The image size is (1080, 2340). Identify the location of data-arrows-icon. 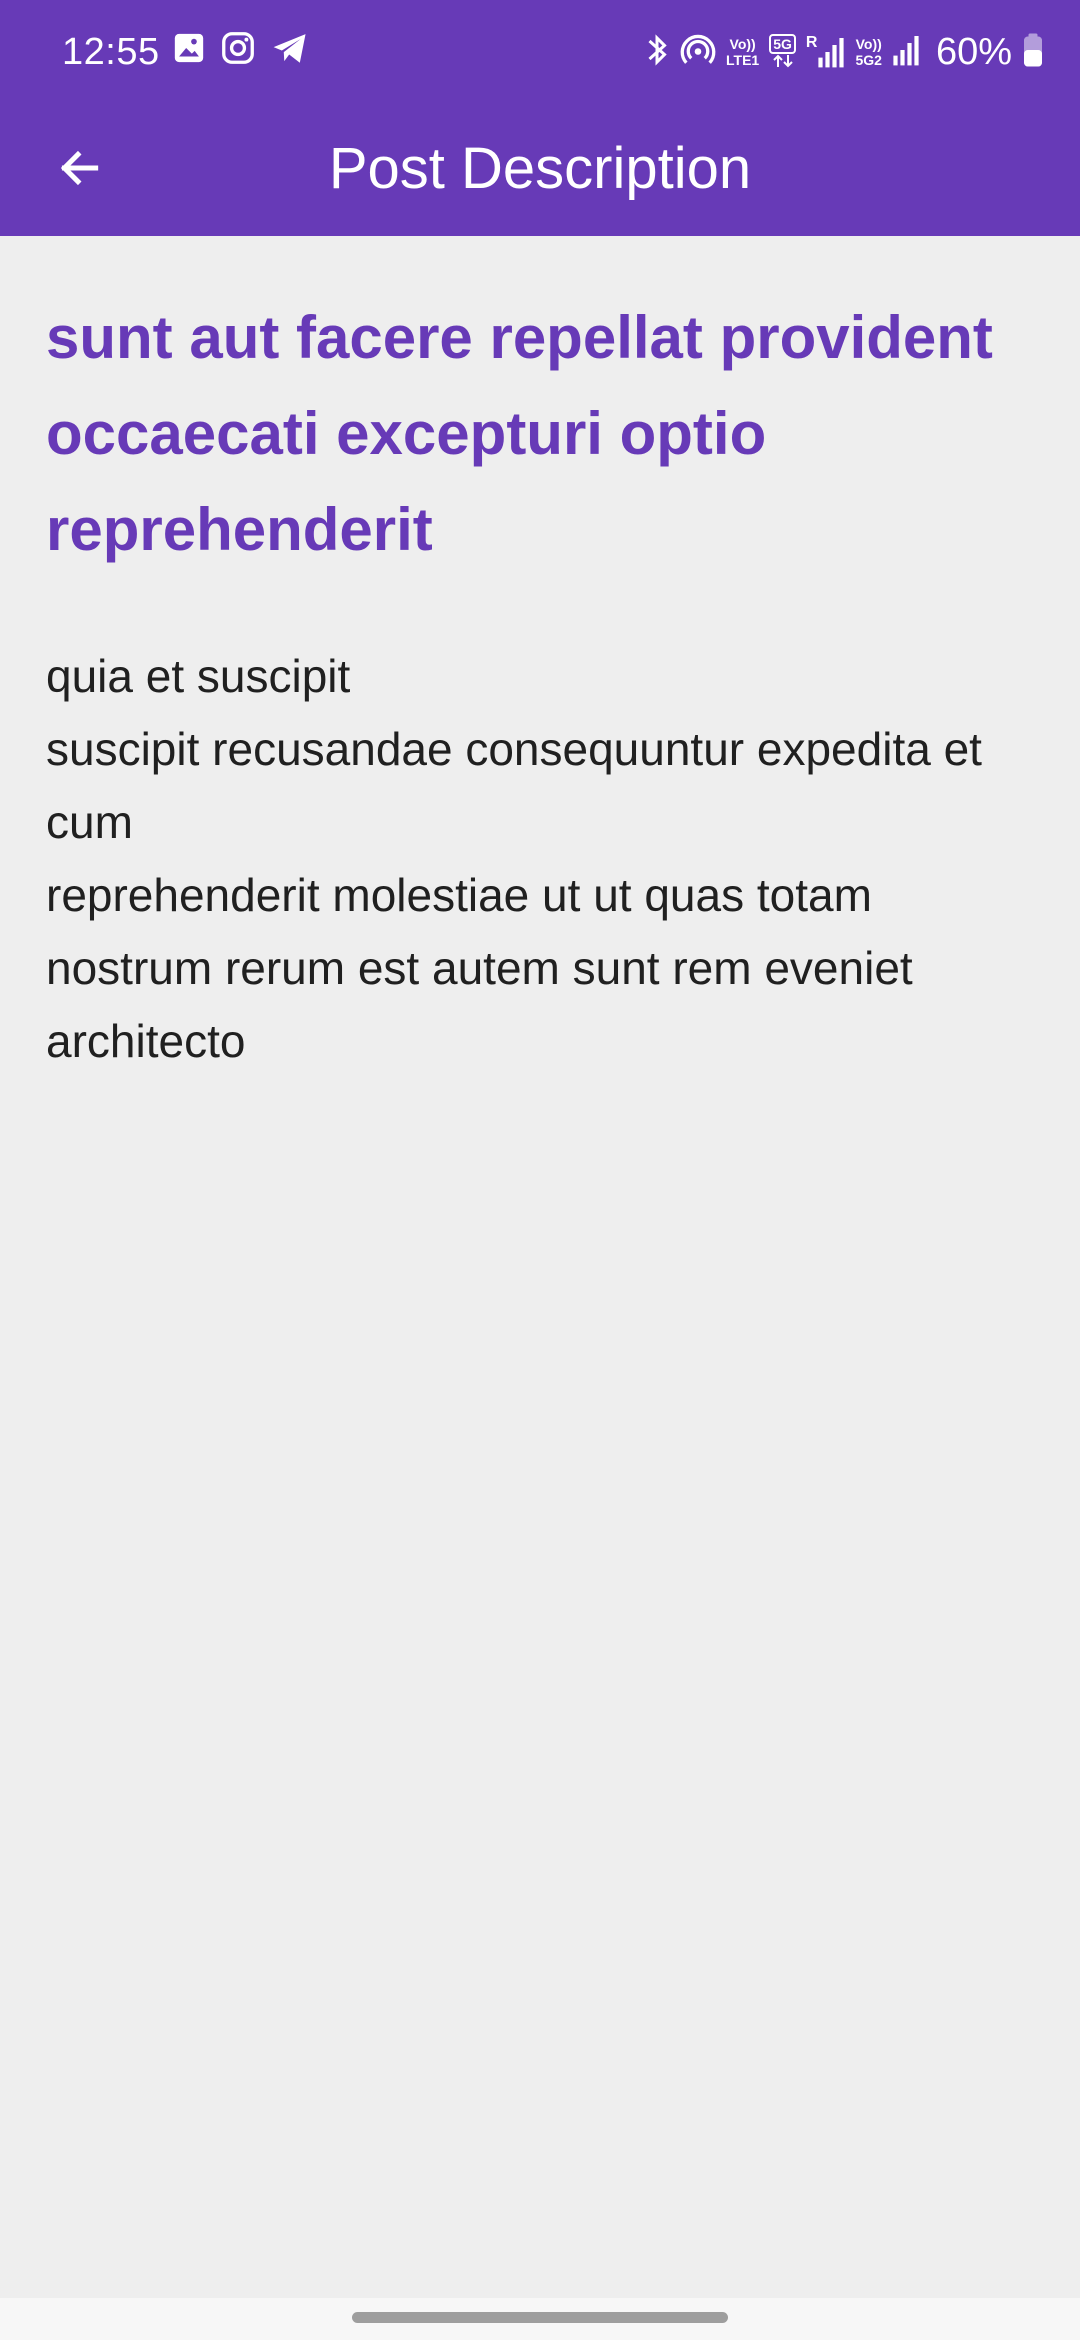
(783, 62).